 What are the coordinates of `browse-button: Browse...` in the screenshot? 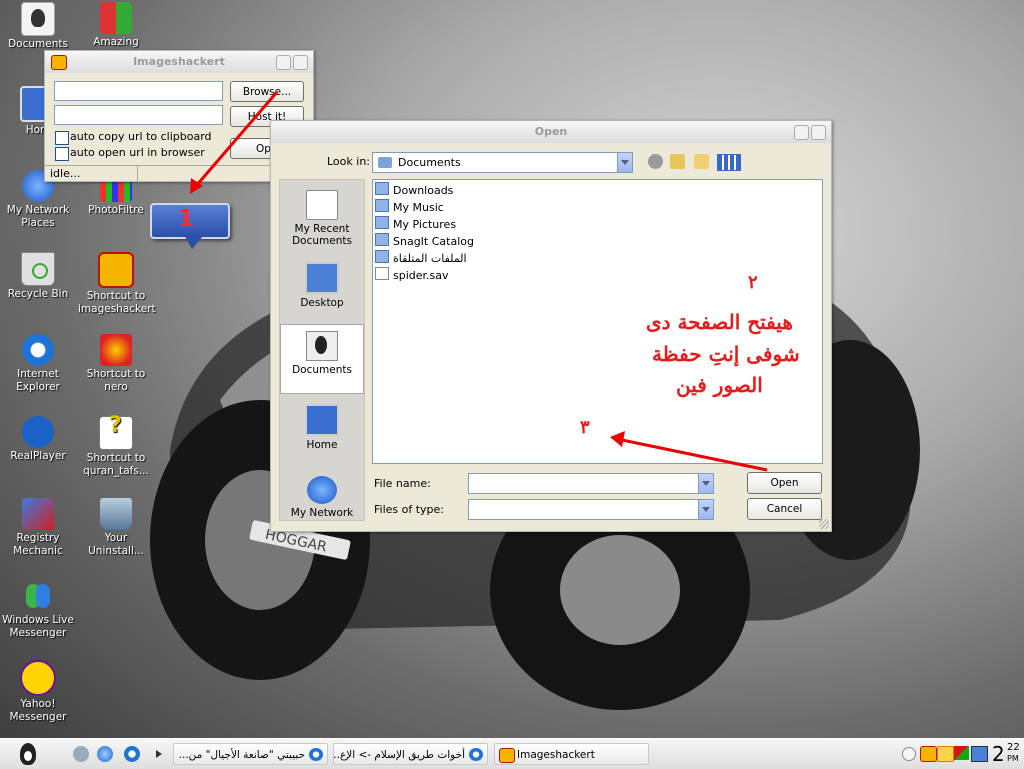 It's located at (267, 91).